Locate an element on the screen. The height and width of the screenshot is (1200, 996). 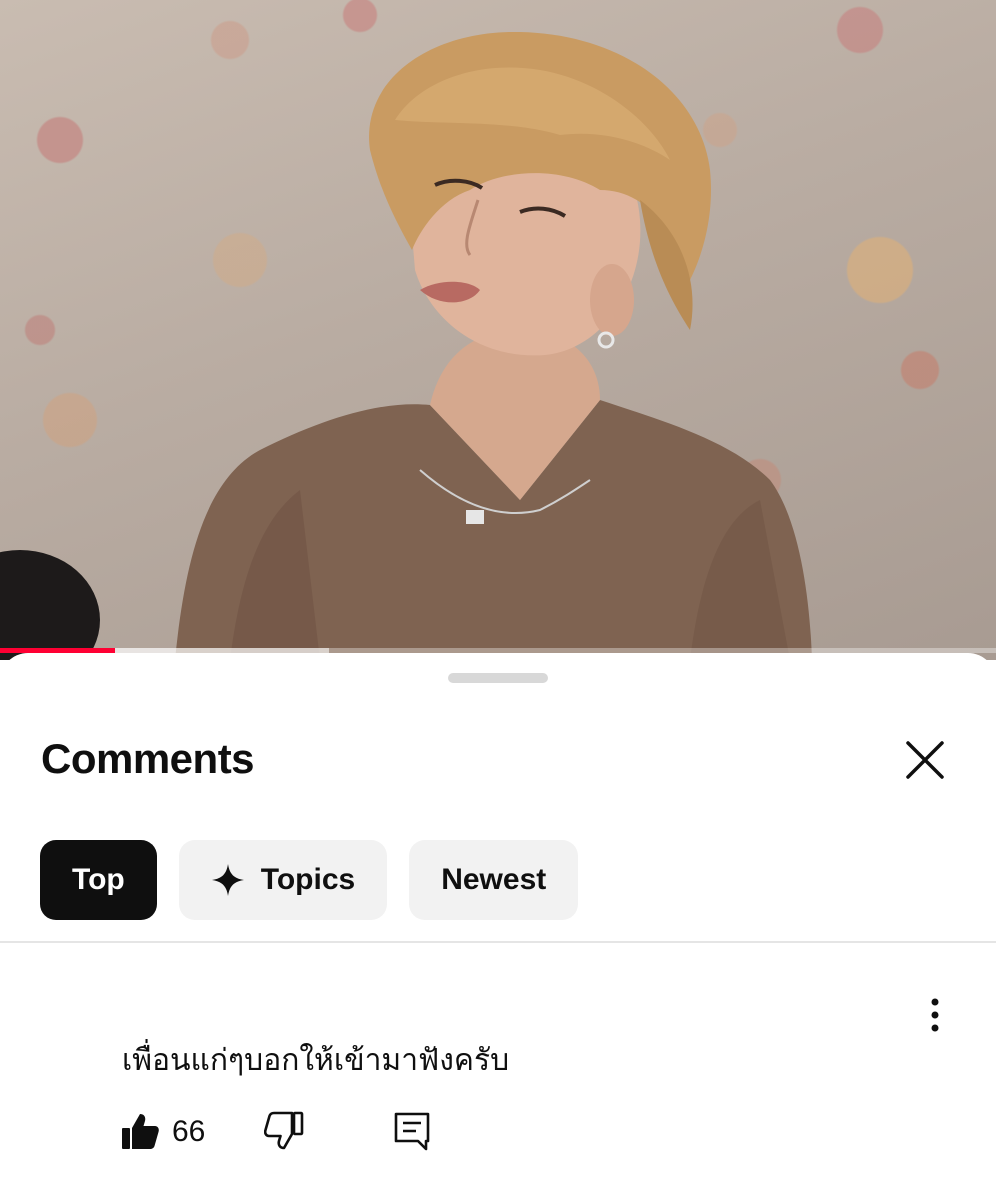
chip-top: Top is located at coordinates (98, 880).